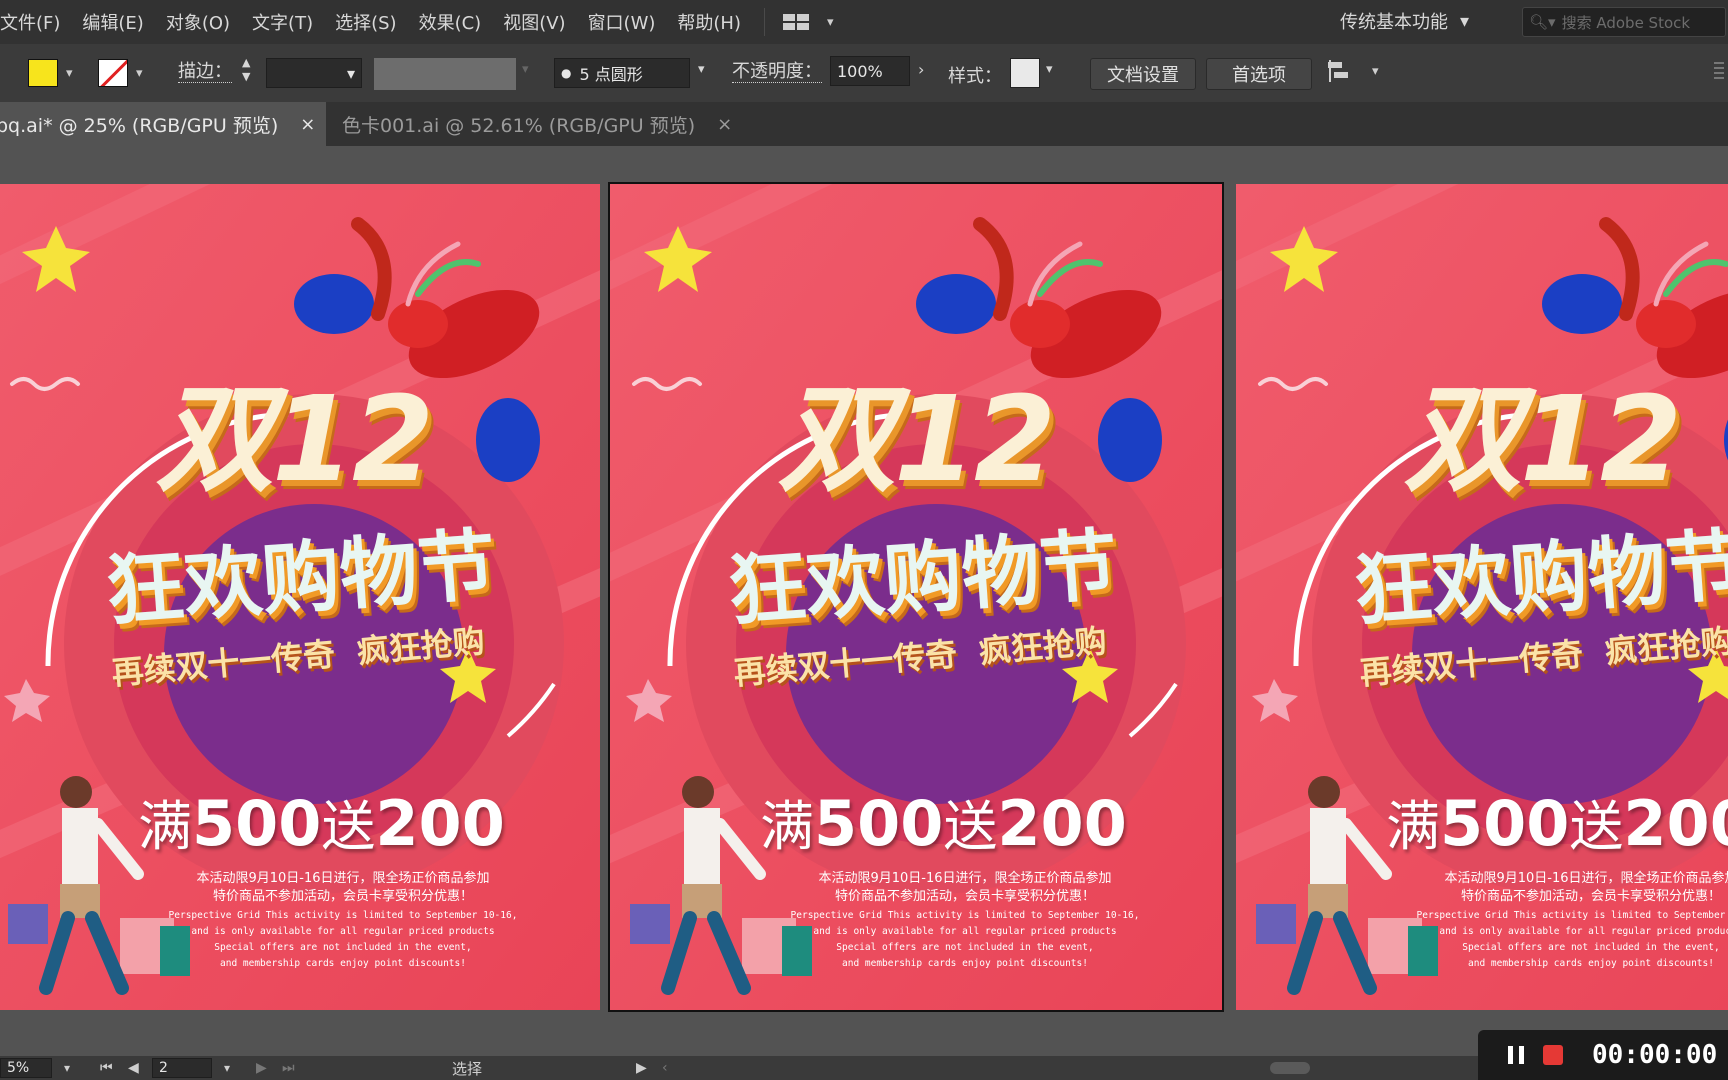 This screenshot has height=1080, width=1728. What do you see at coordinates (1542, 22) in the screenshot?
I see `search-icon: 🔍︎▾` at bounding box center [1542, 22].